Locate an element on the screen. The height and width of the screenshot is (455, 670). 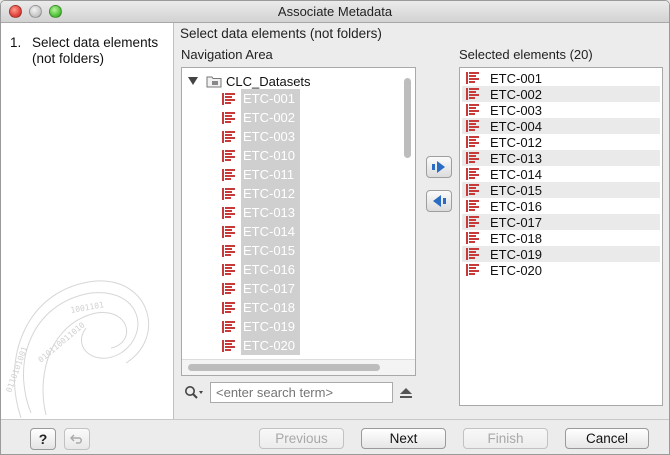
selected-item-label: ETC-020 is located at coordinates (516, 270).